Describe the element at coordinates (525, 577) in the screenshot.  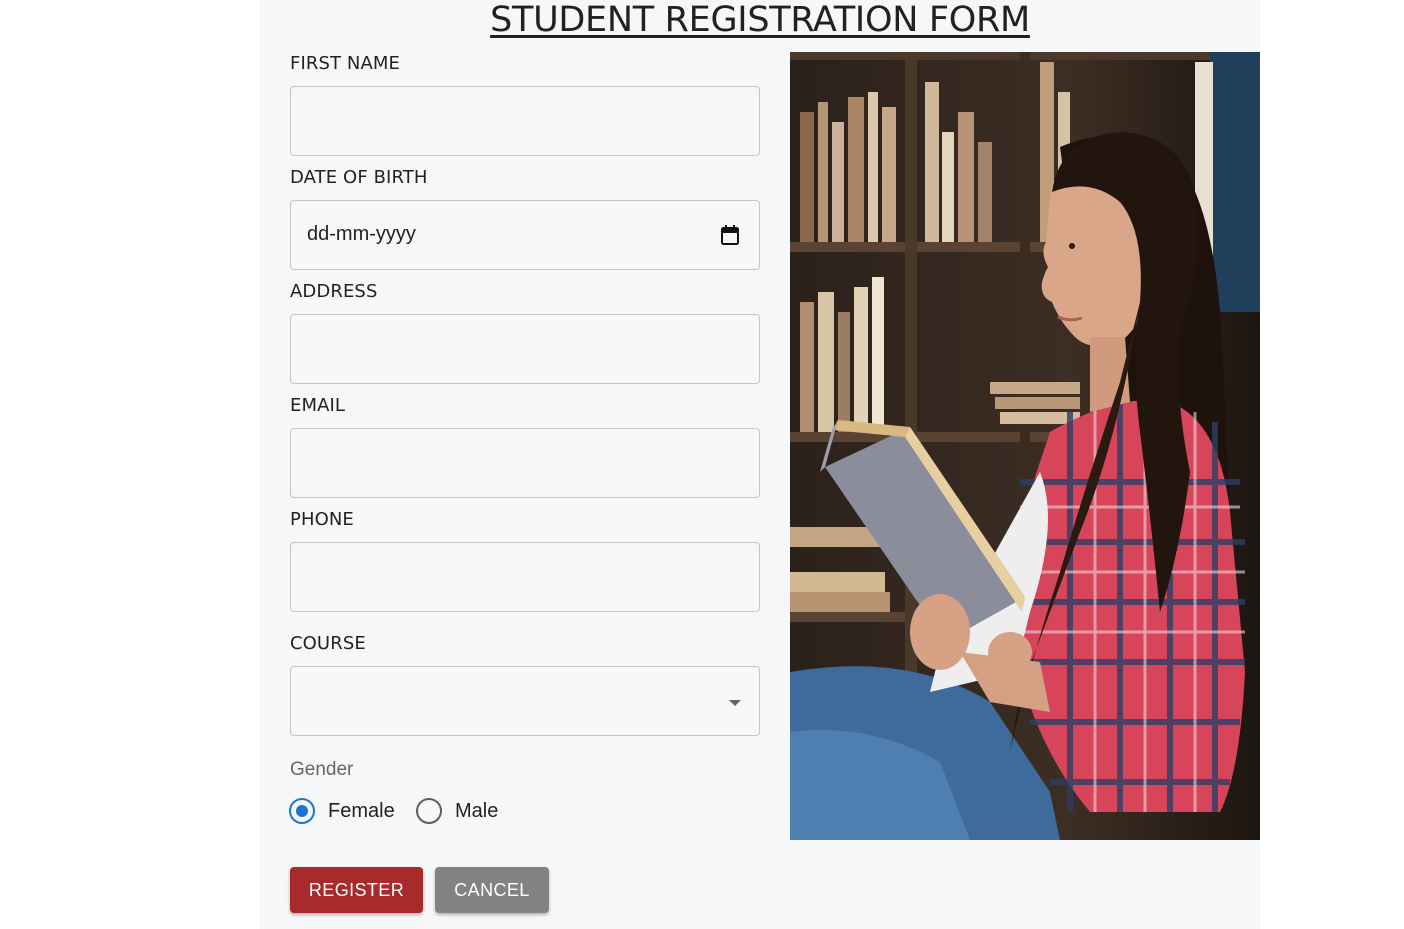
I see `phone-input` at that location.